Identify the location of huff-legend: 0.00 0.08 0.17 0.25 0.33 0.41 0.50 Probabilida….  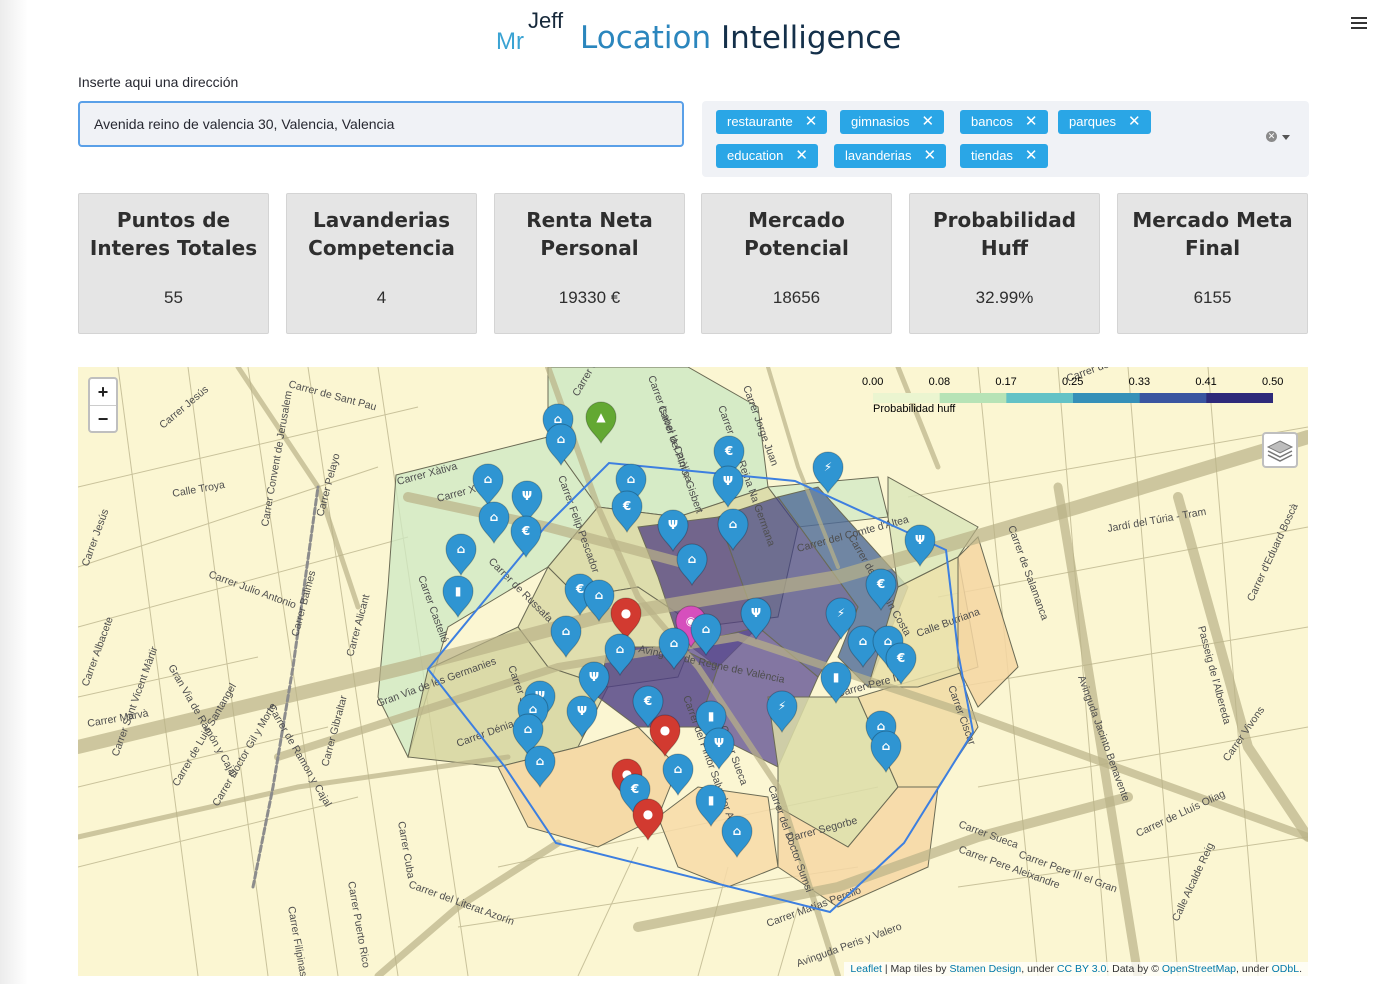
(1072, 396).